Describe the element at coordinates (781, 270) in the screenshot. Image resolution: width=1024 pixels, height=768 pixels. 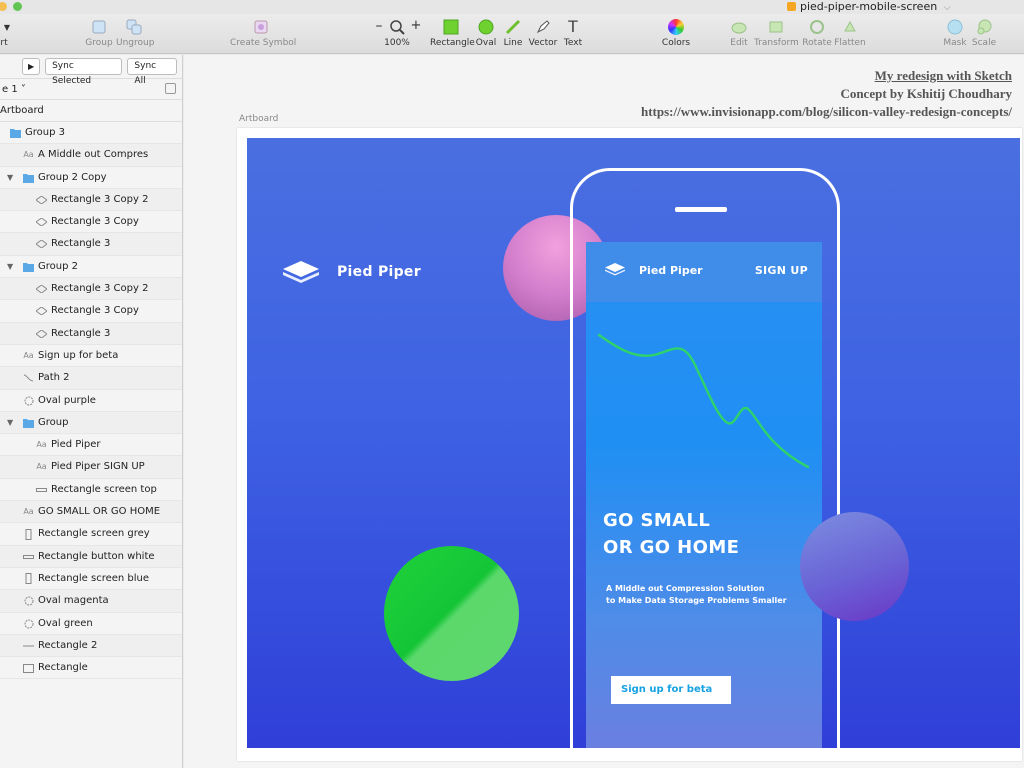
I see `screen-signup-link: SIGN UP` at that location.